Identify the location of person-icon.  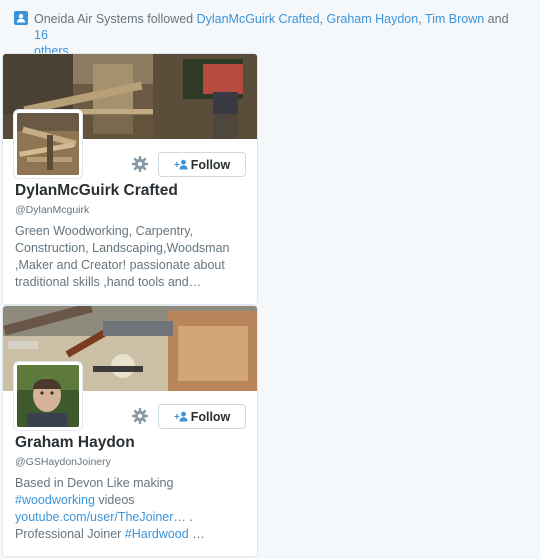
(21, 18).